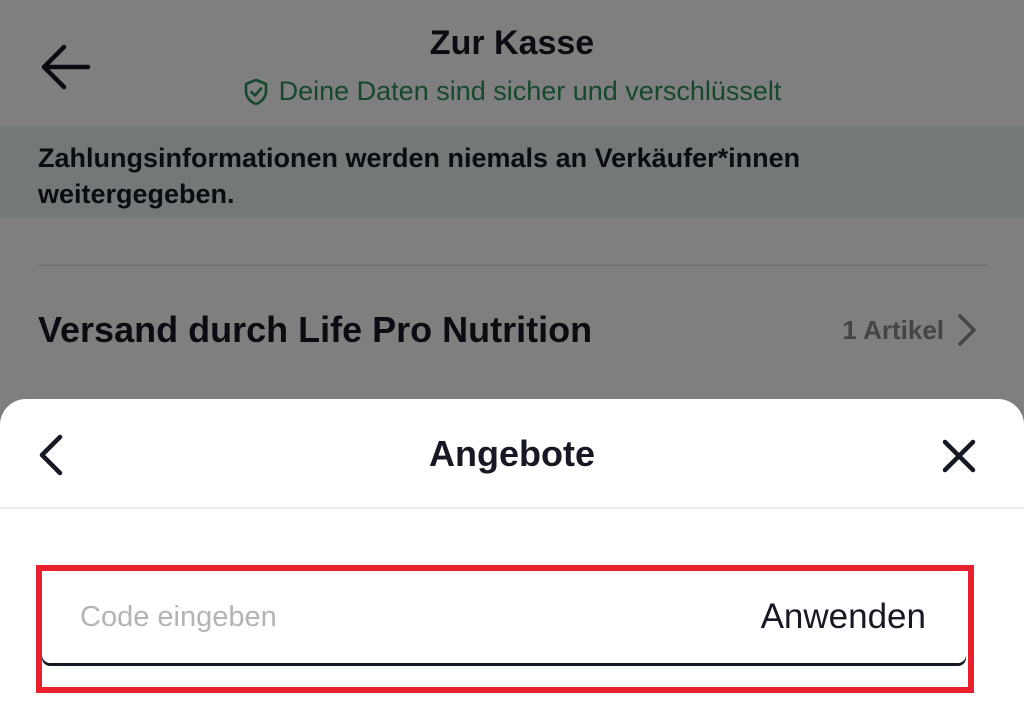  Describe the element at coordinates (959, 456) in the screenshot. I see `close-icon` at that location.